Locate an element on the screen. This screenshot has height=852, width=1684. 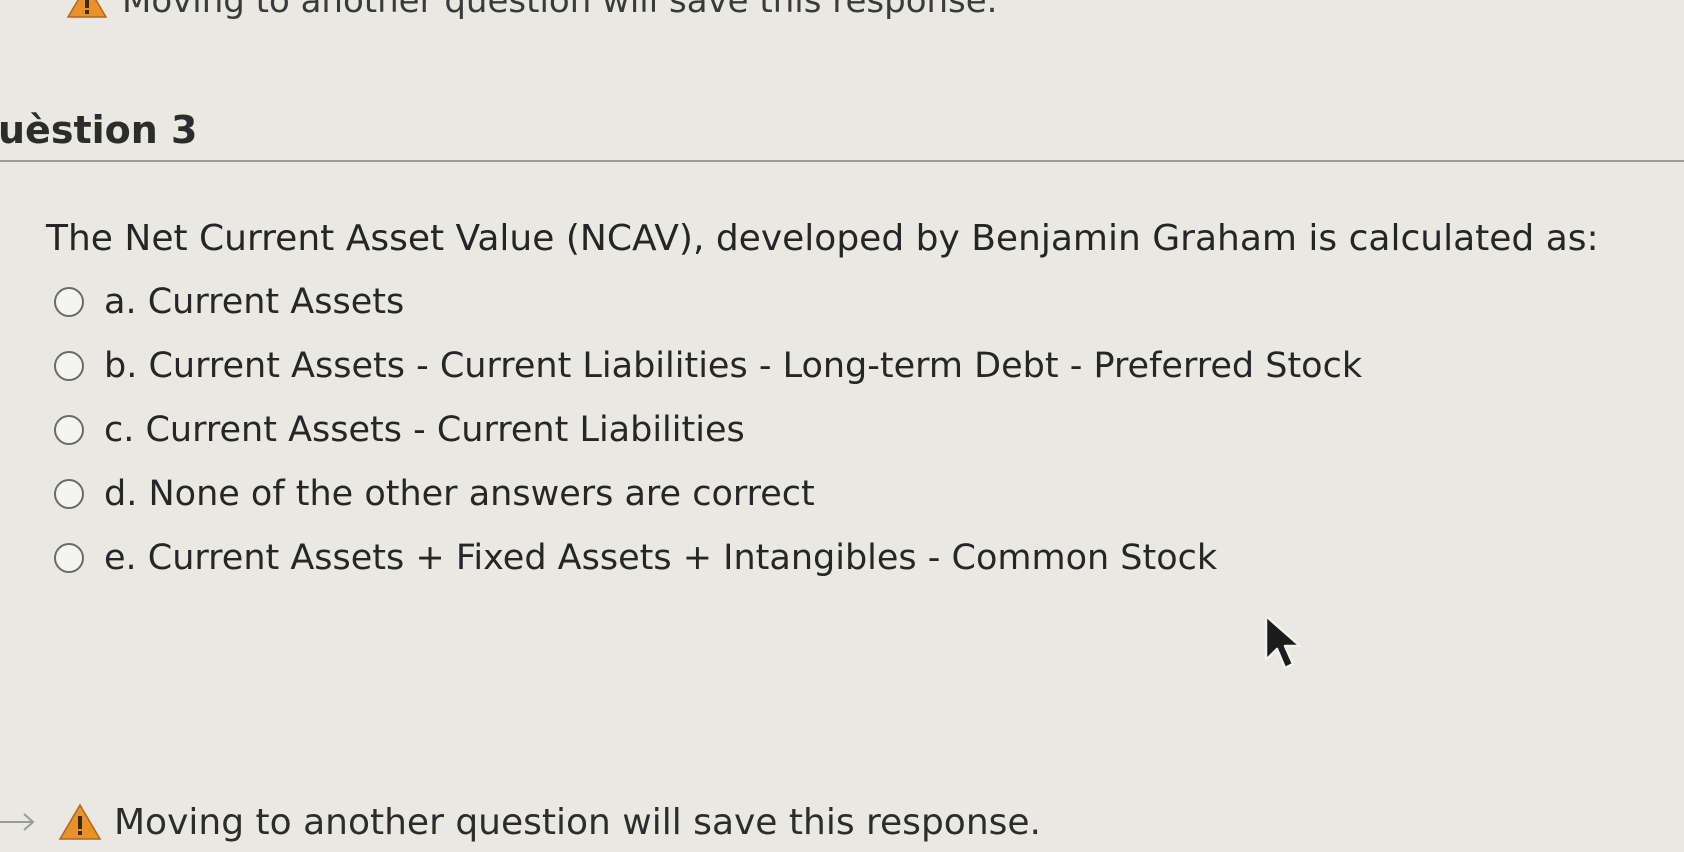
answer-option-label: c. Current Assets - Current Liabilities is located at coordinates (424, 430).